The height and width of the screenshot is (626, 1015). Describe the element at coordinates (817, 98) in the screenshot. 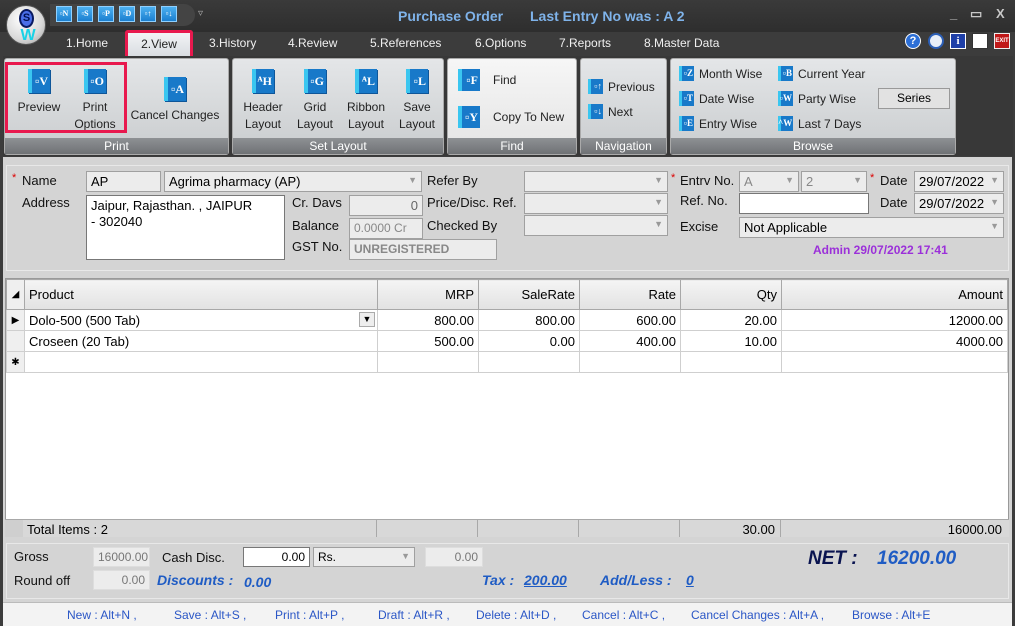

I see `party-wise-button: ▫W Party Wise` at that location.